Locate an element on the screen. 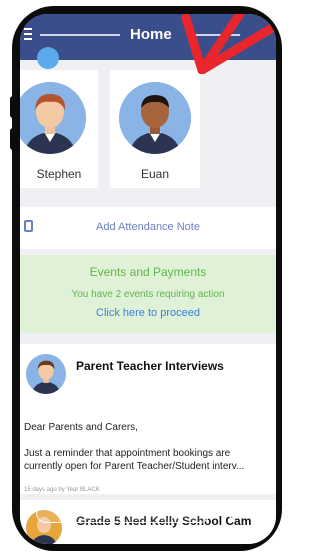  child-name: Euan is located at coordinates (155, 174).